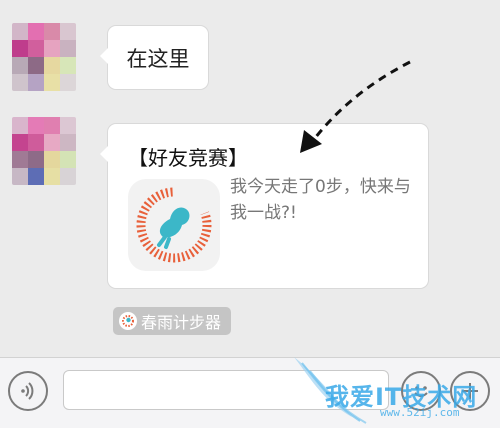 This screenshot has height=428, width=500. I want to click on message-bubble: 在这里, so click(154, 57).